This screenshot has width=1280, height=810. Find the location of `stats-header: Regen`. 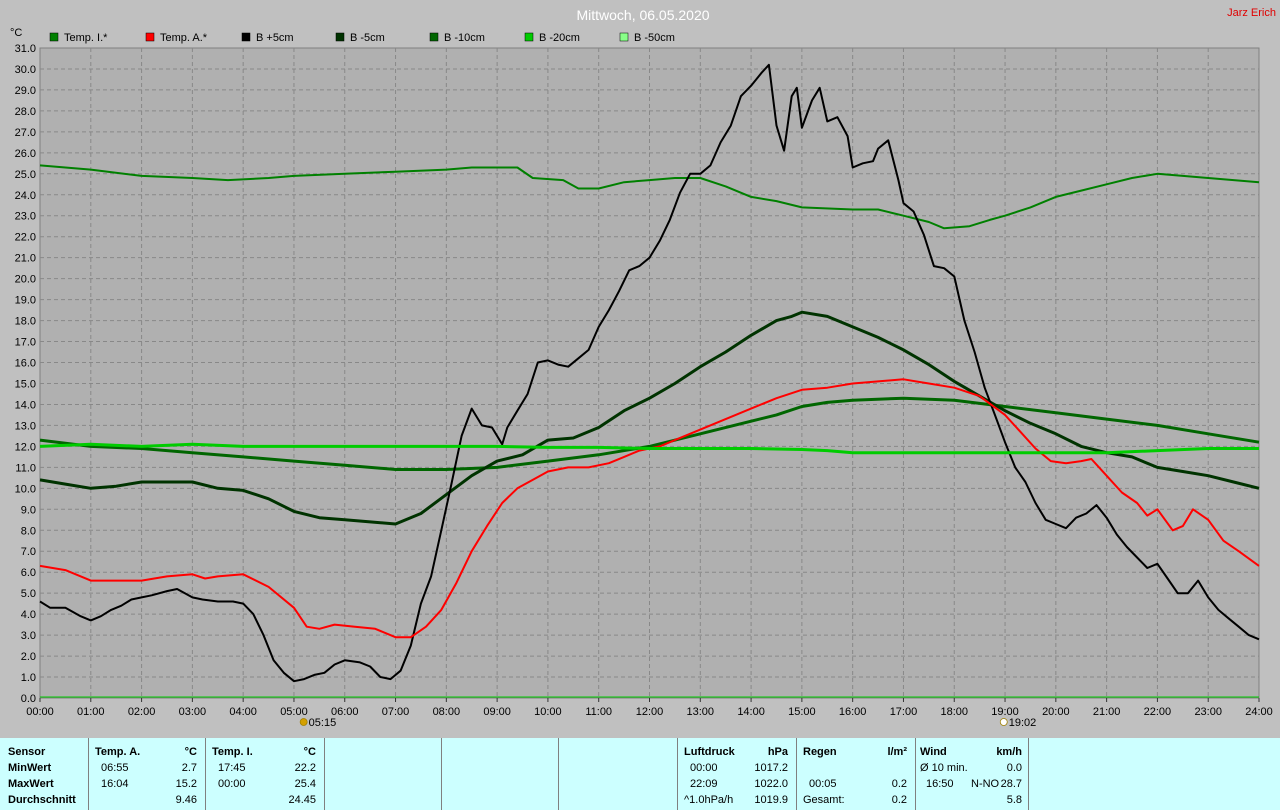

stats-header: Regen is located at coordinates (820, 752).